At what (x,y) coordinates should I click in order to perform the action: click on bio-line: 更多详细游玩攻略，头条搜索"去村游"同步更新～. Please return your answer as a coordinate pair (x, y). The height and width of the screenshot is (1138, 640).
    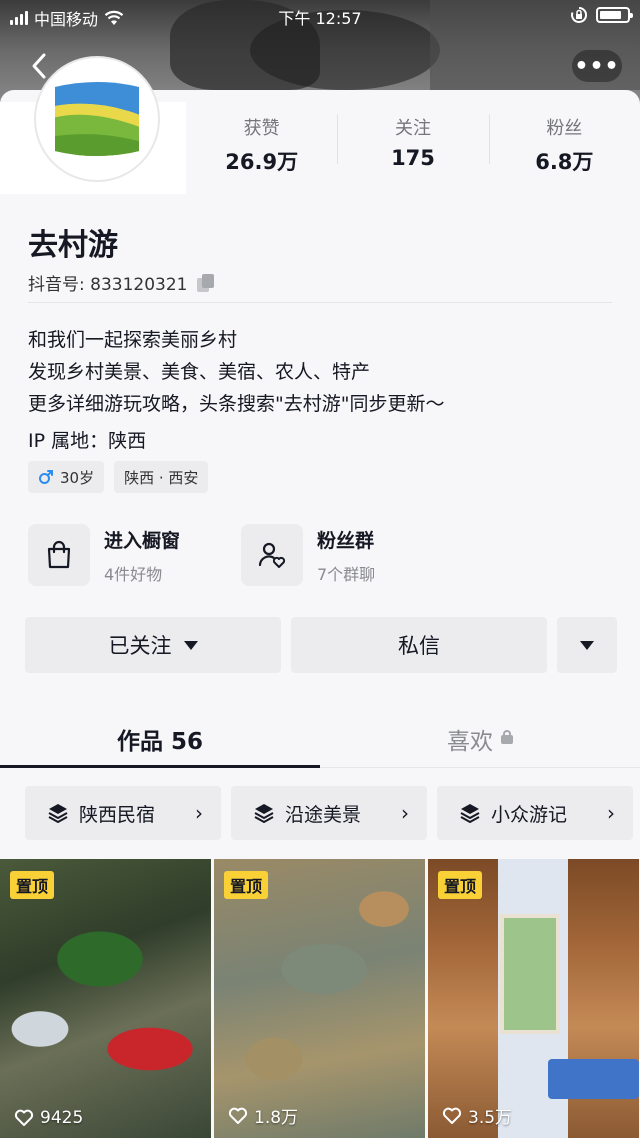
    Looking at the image, I should click on (236, 404).